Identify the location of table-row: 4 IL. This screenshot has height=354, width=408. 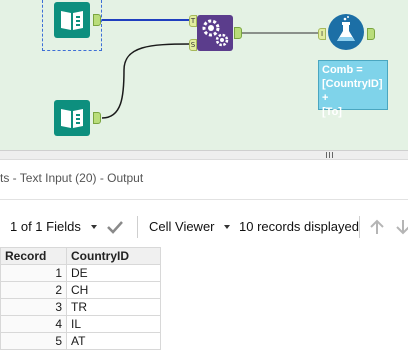
(80, 324).